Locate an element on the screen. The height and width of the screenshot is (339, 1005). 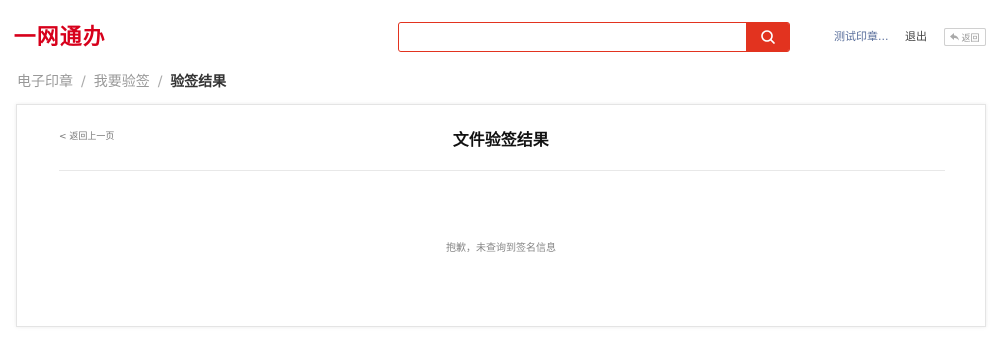
title-divider is located at coordinates (502, 170).